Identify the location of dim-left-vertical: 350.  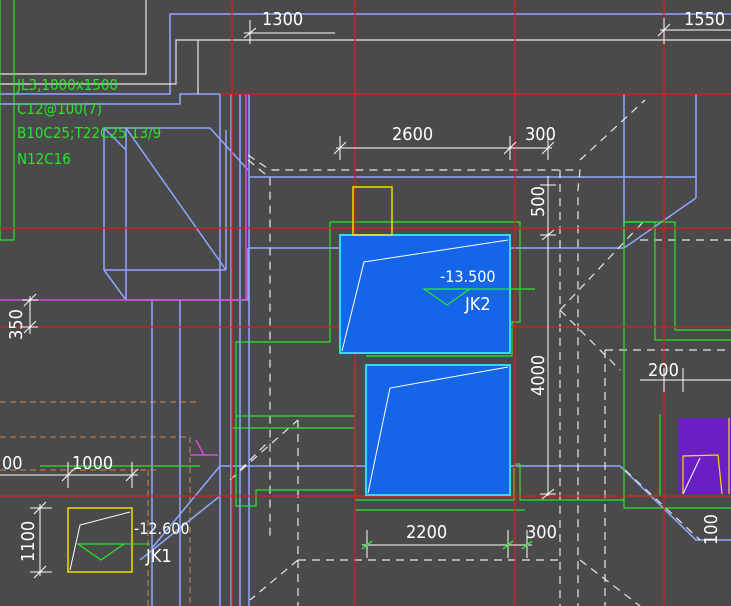
(16, 324).